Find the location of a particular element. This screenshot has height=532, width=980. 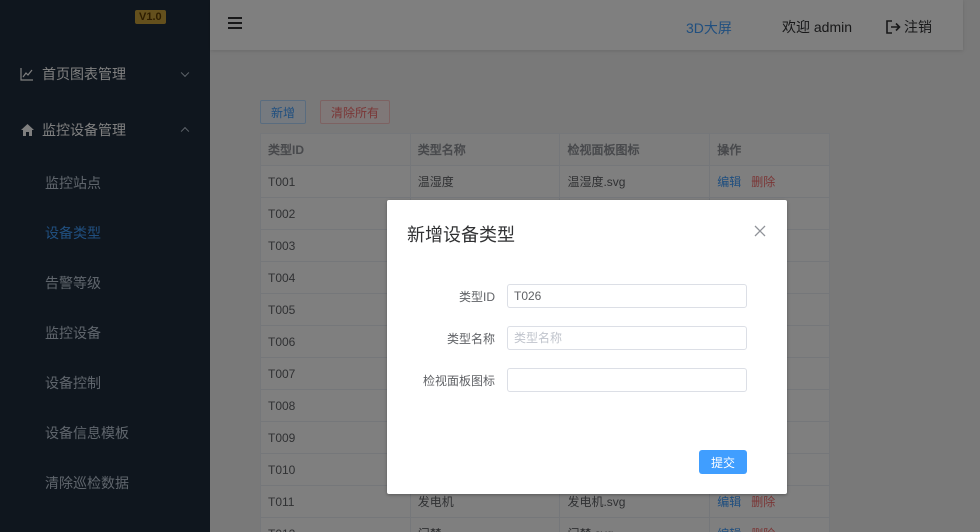

form-row-panel-icon: 检视面板图标 is located at coordinates (587, 380).